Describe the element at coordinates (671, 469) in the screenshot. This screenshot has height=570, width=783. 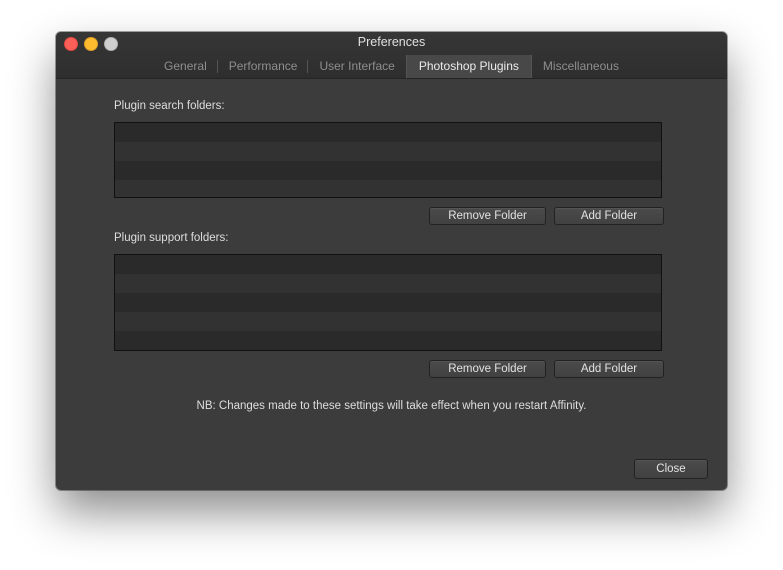
I see `close-button: Close` at that location.